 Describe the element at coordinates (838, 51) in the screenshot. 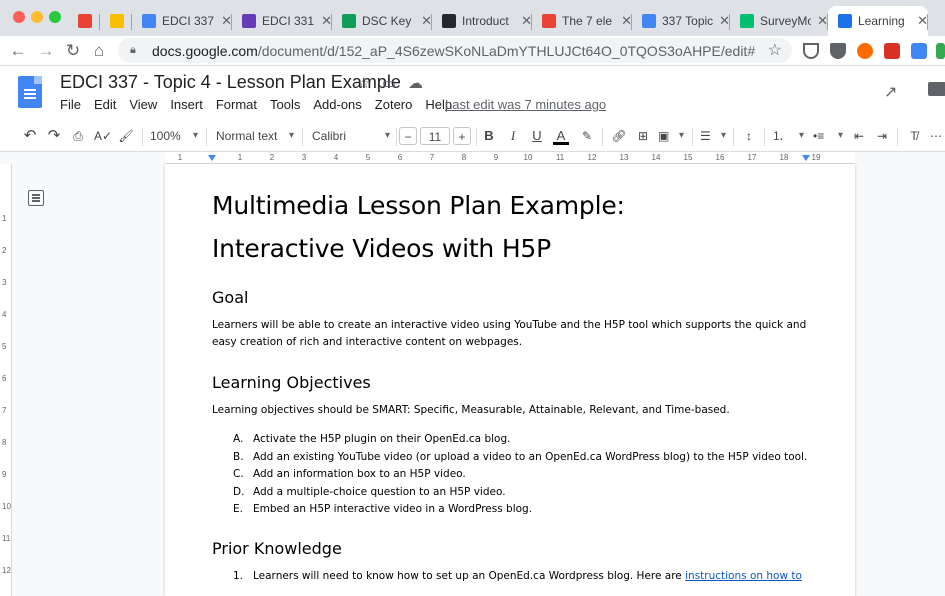

I see `shield-extension-icon` at that location.